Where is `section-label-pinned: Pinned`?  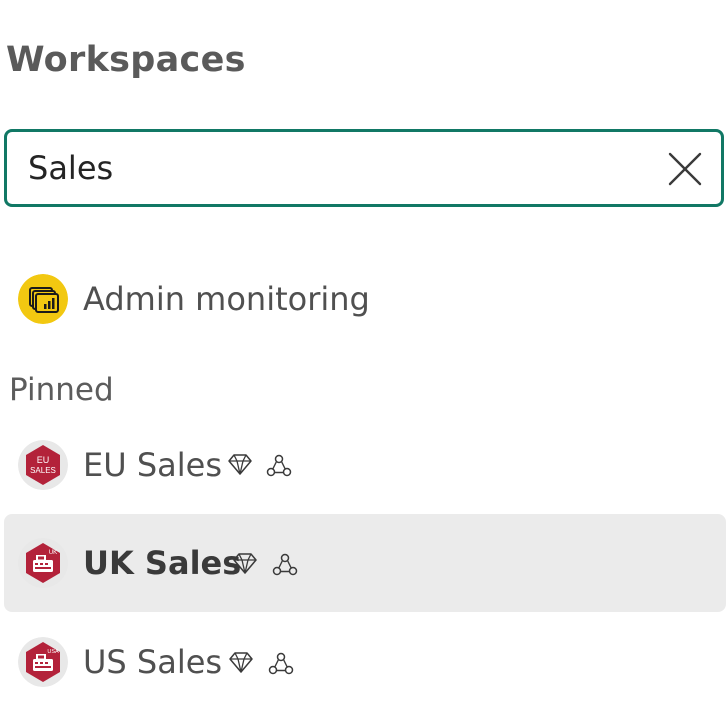 section-label-pinned: Pinned is located at coordinates (61, 390).